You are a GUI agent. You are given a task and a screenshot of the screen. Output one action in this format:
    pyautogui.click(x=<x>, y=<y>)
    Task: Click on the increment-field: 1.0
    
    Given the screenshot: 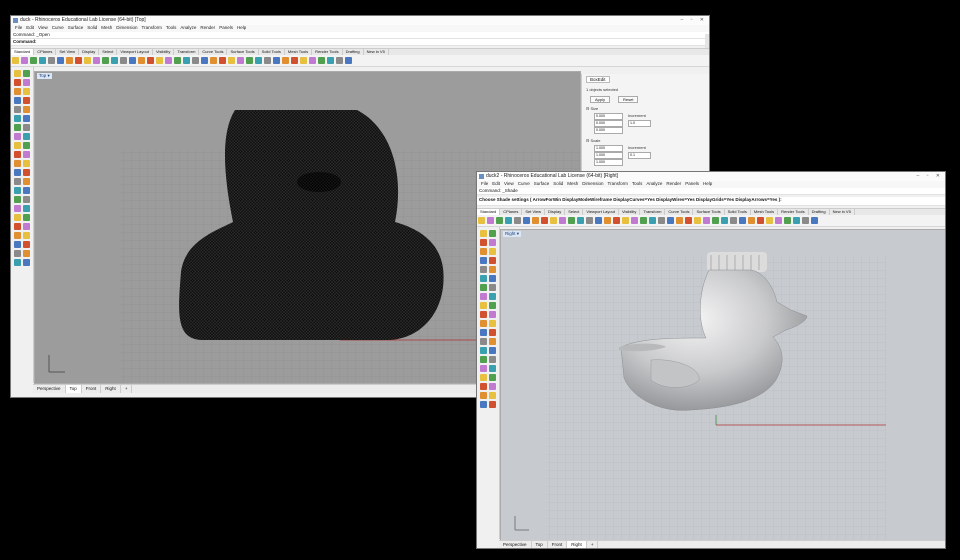 What is the action you would take?
    pyautogui.click(x=639, y=123)
    